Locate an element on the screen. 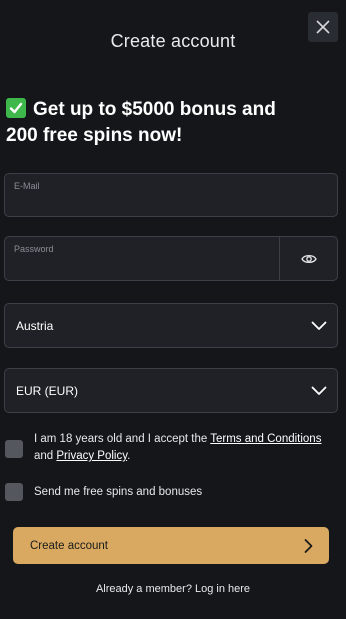 This screenshot has width=346, height=619. password-visibility-toggle is located at coordinates (308, 258).